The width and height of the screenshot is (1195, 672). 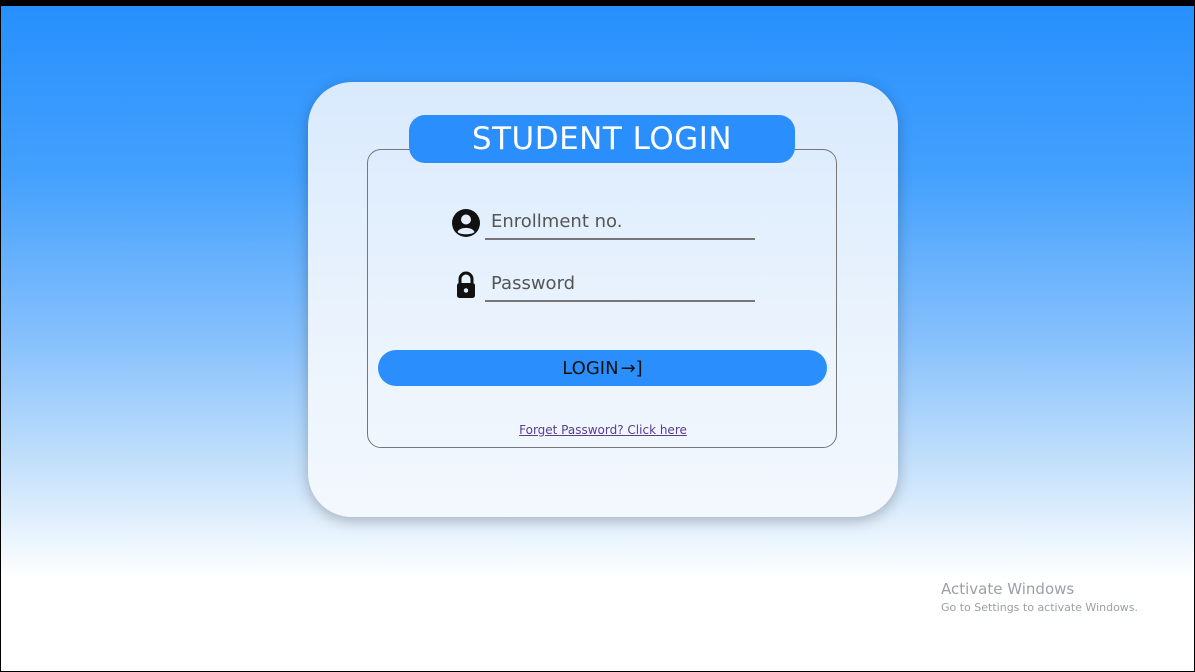 What do you see at coordinates (631, 368) in the screenshot?
I see `sign-in-arrow-icon: →]` at bounding box center [631, 368].